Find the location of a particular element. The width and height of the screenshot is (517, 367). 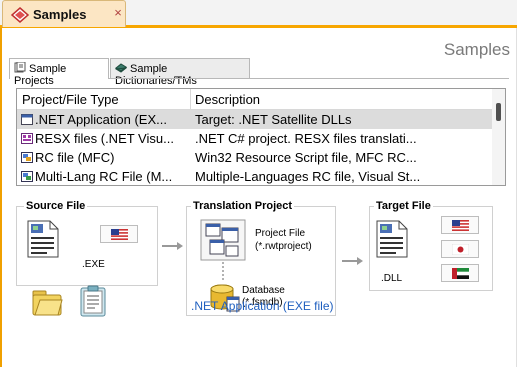

resx-file-icon is located at coordinates (27, 138).